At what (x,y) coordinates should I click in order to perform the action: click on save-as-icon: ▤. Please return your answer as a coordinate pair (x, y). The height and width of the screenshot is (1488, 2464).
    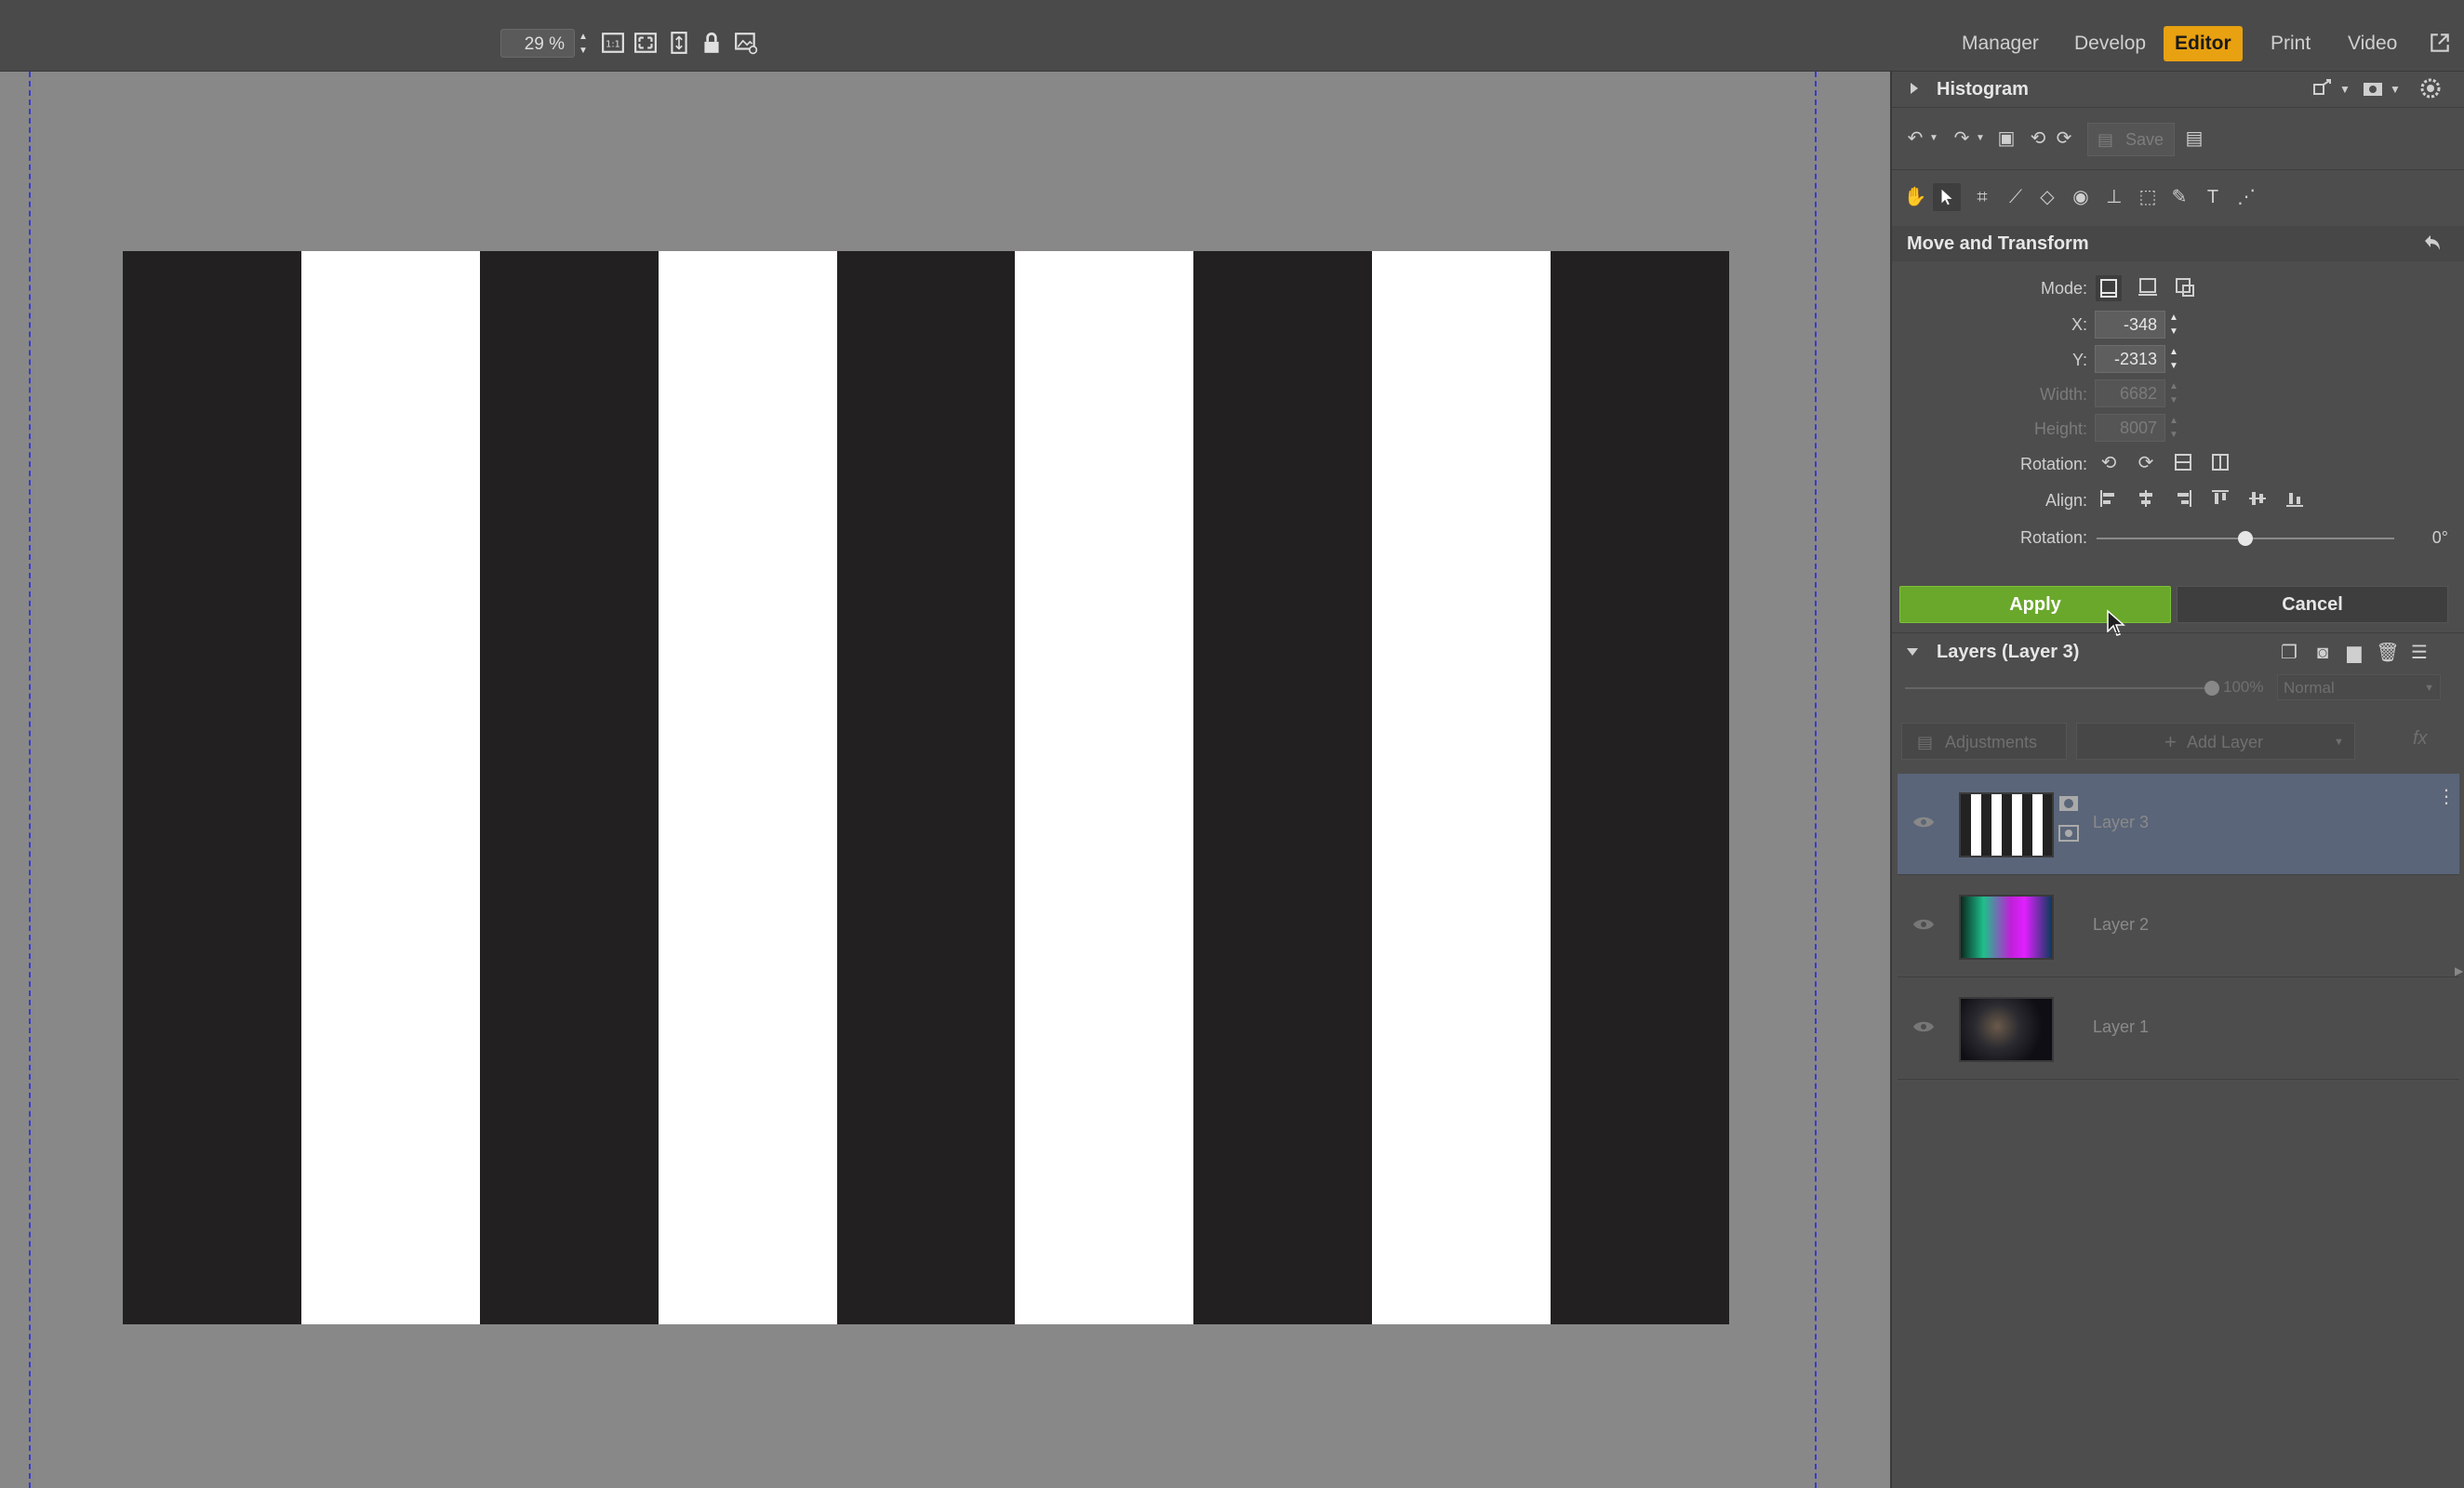
    Looking at the image, I should click on (2194, 138).